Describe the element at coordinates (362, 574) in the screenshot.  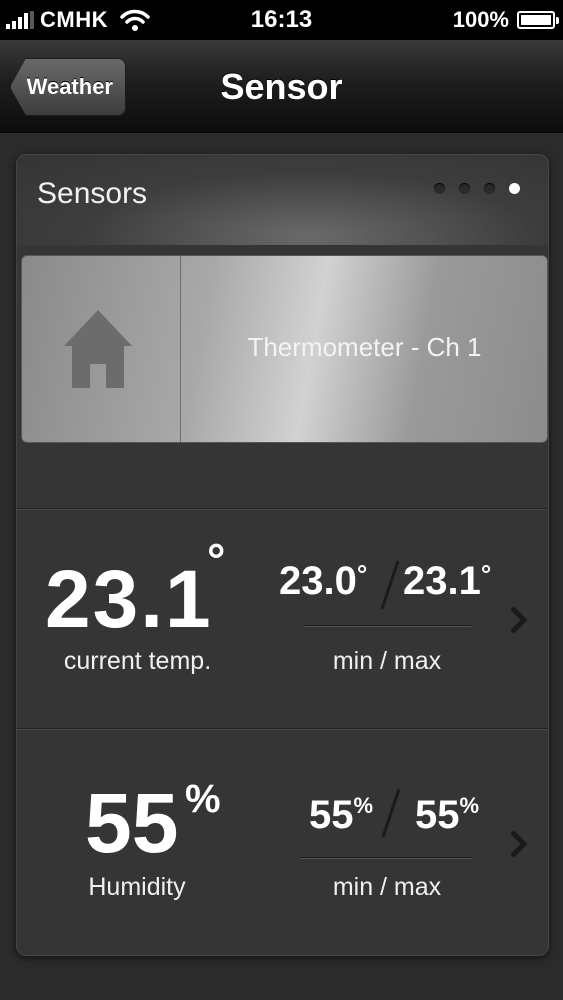
I see `temperature-min-unit: °` at that location.